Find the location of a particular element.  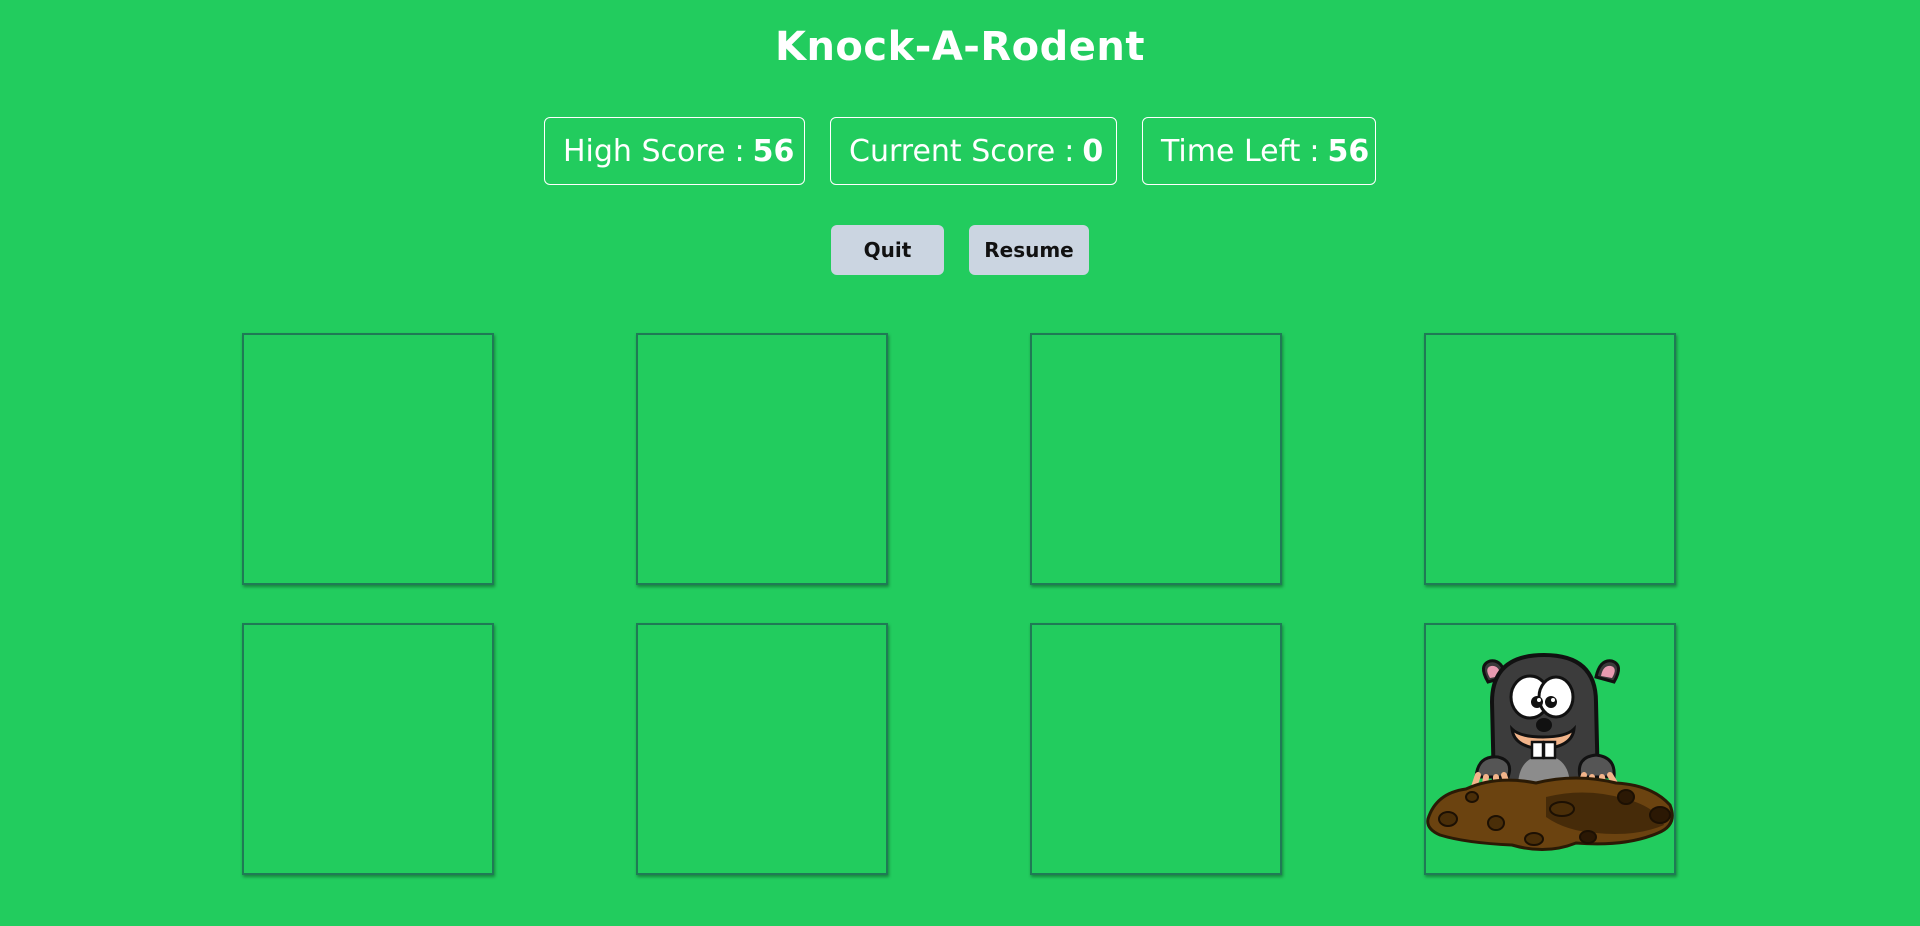

mole-eyes is located at coordinates (1542, 697).